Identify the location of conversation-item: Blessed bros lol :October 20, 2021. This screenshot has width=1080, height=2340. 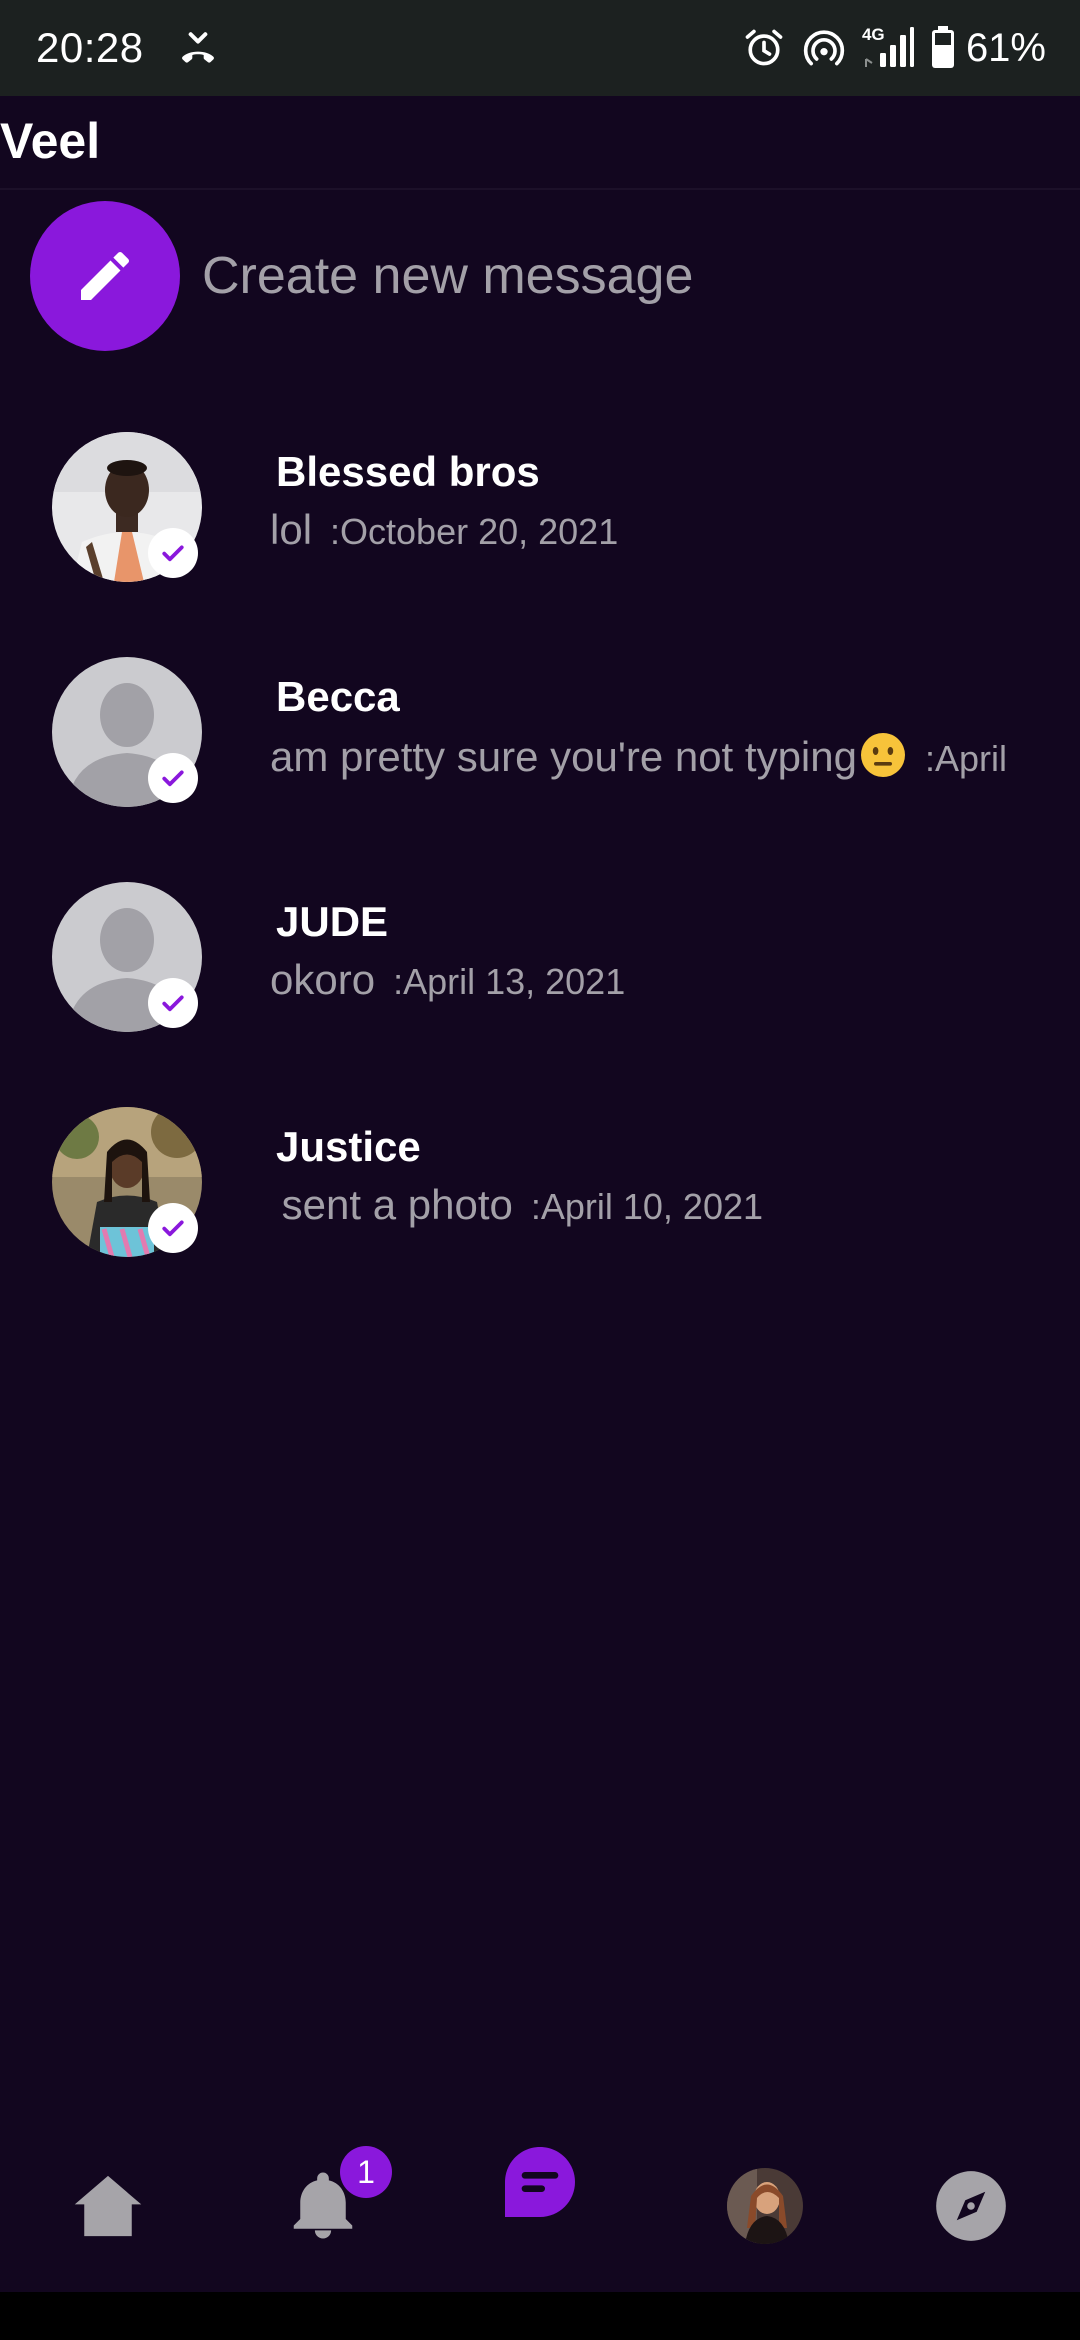
(540, 532).